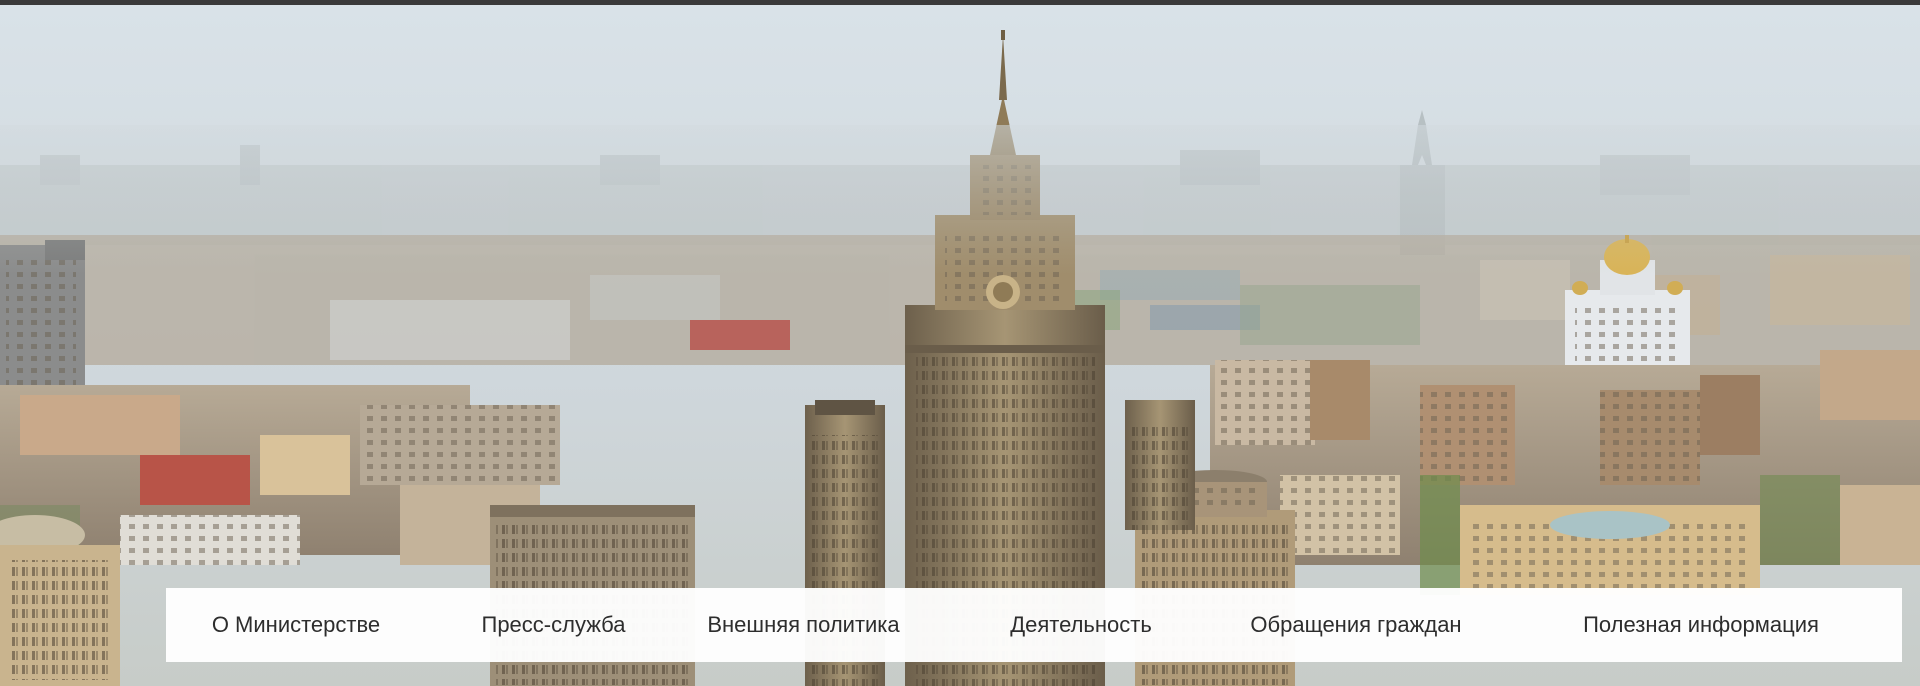  I want to click on nav-item-useful-information: Полезная информация, so click(1701, 625).